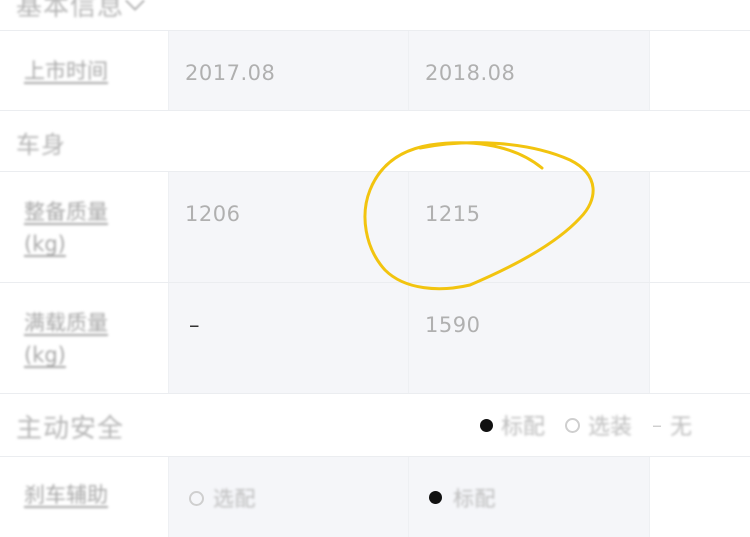 This screenshot has height=537, width=750. I want to click on value-cell: 2017.08, so click(288, 71).